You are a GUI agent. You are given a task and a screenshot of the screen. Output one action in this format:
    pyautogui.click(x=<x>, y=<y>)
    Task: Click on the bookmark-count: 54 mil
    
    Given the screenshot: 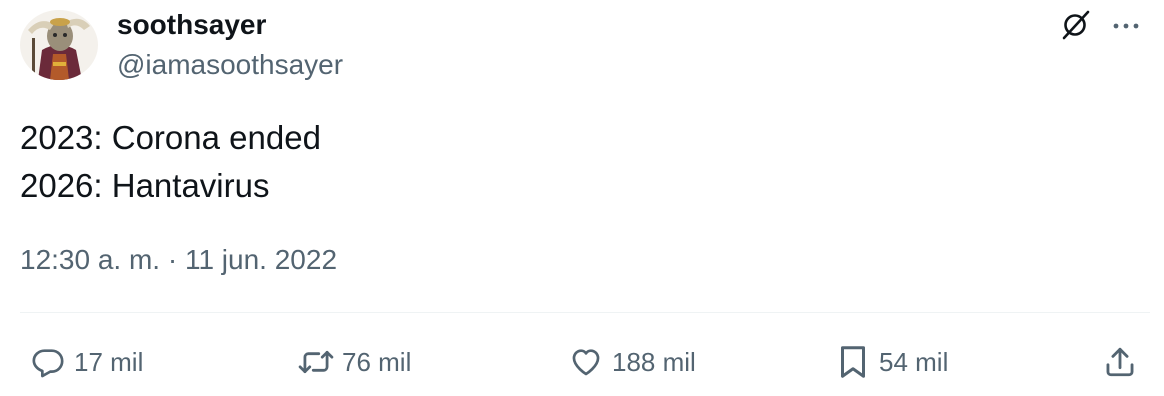 What is the action you would take?
    pyautogui.click(x=914, y=361)
    